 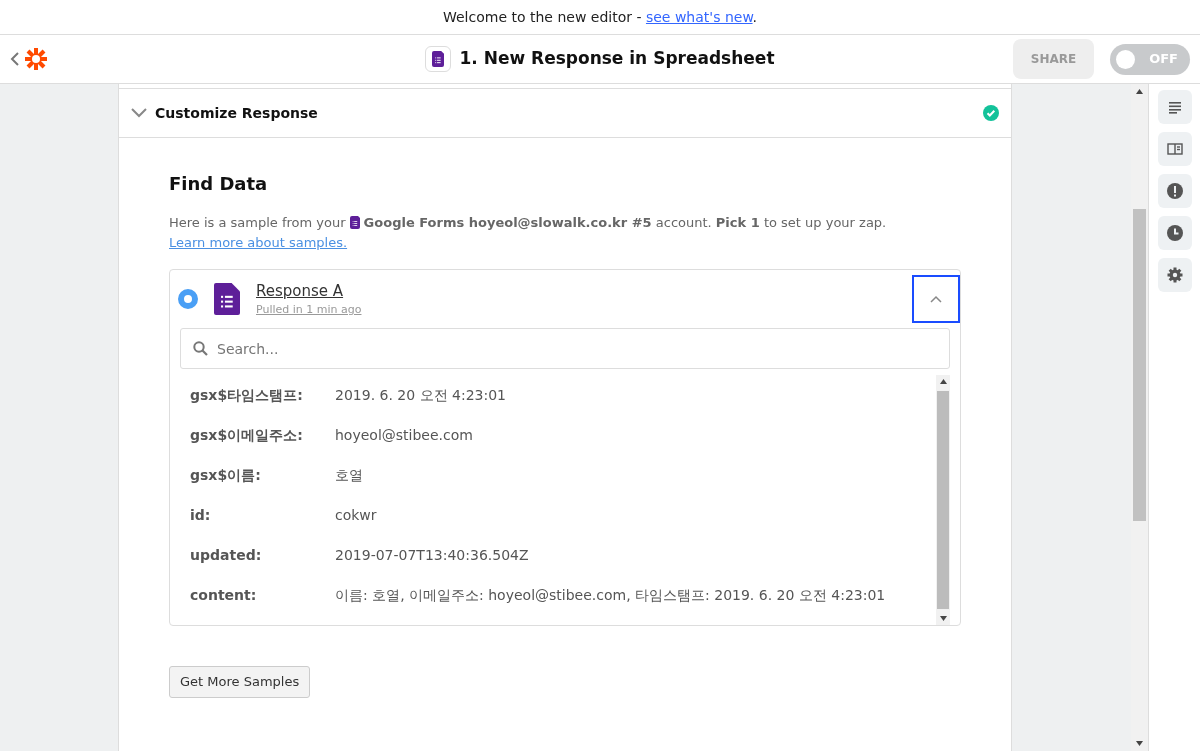 I want to click on pulled-time: Pulled in 1 min ago, so click(x=309, y=310).